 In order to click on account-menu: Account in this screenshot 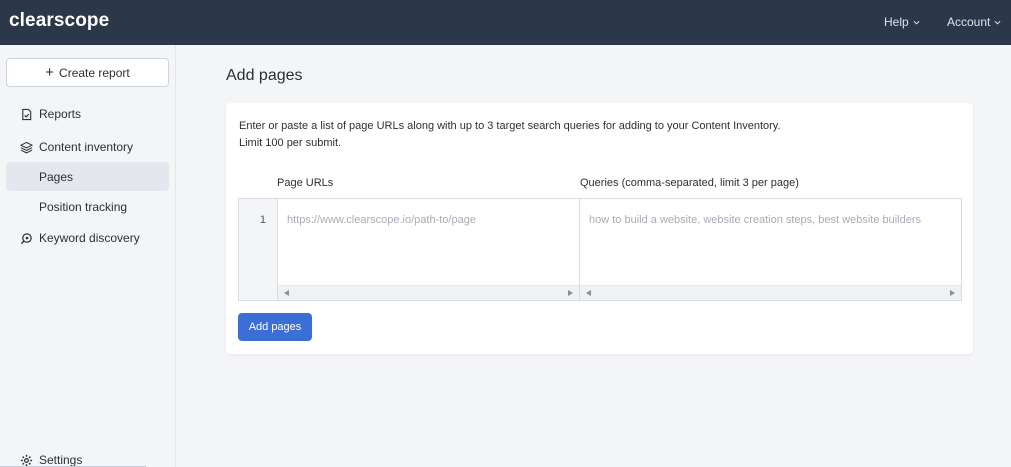, I will do `click(974, 22)`.